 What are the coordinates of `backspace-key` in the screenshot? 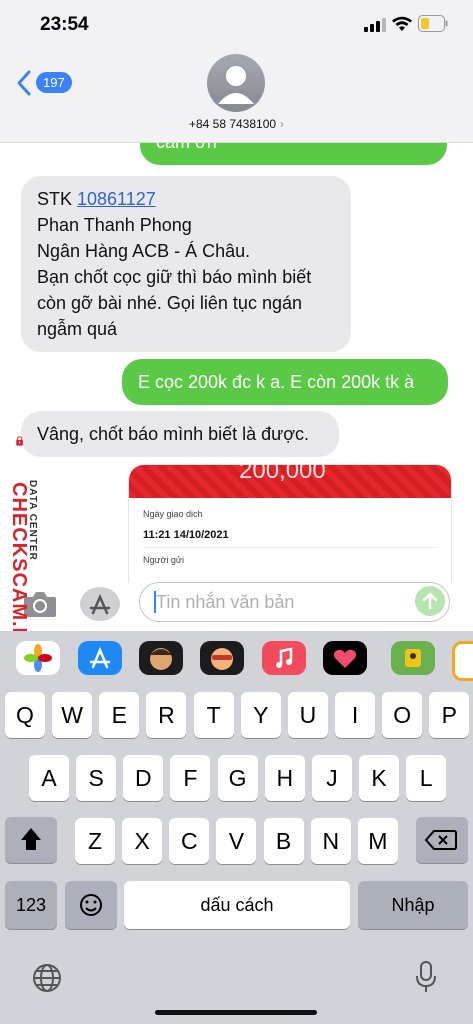 It's located at (442, 840).